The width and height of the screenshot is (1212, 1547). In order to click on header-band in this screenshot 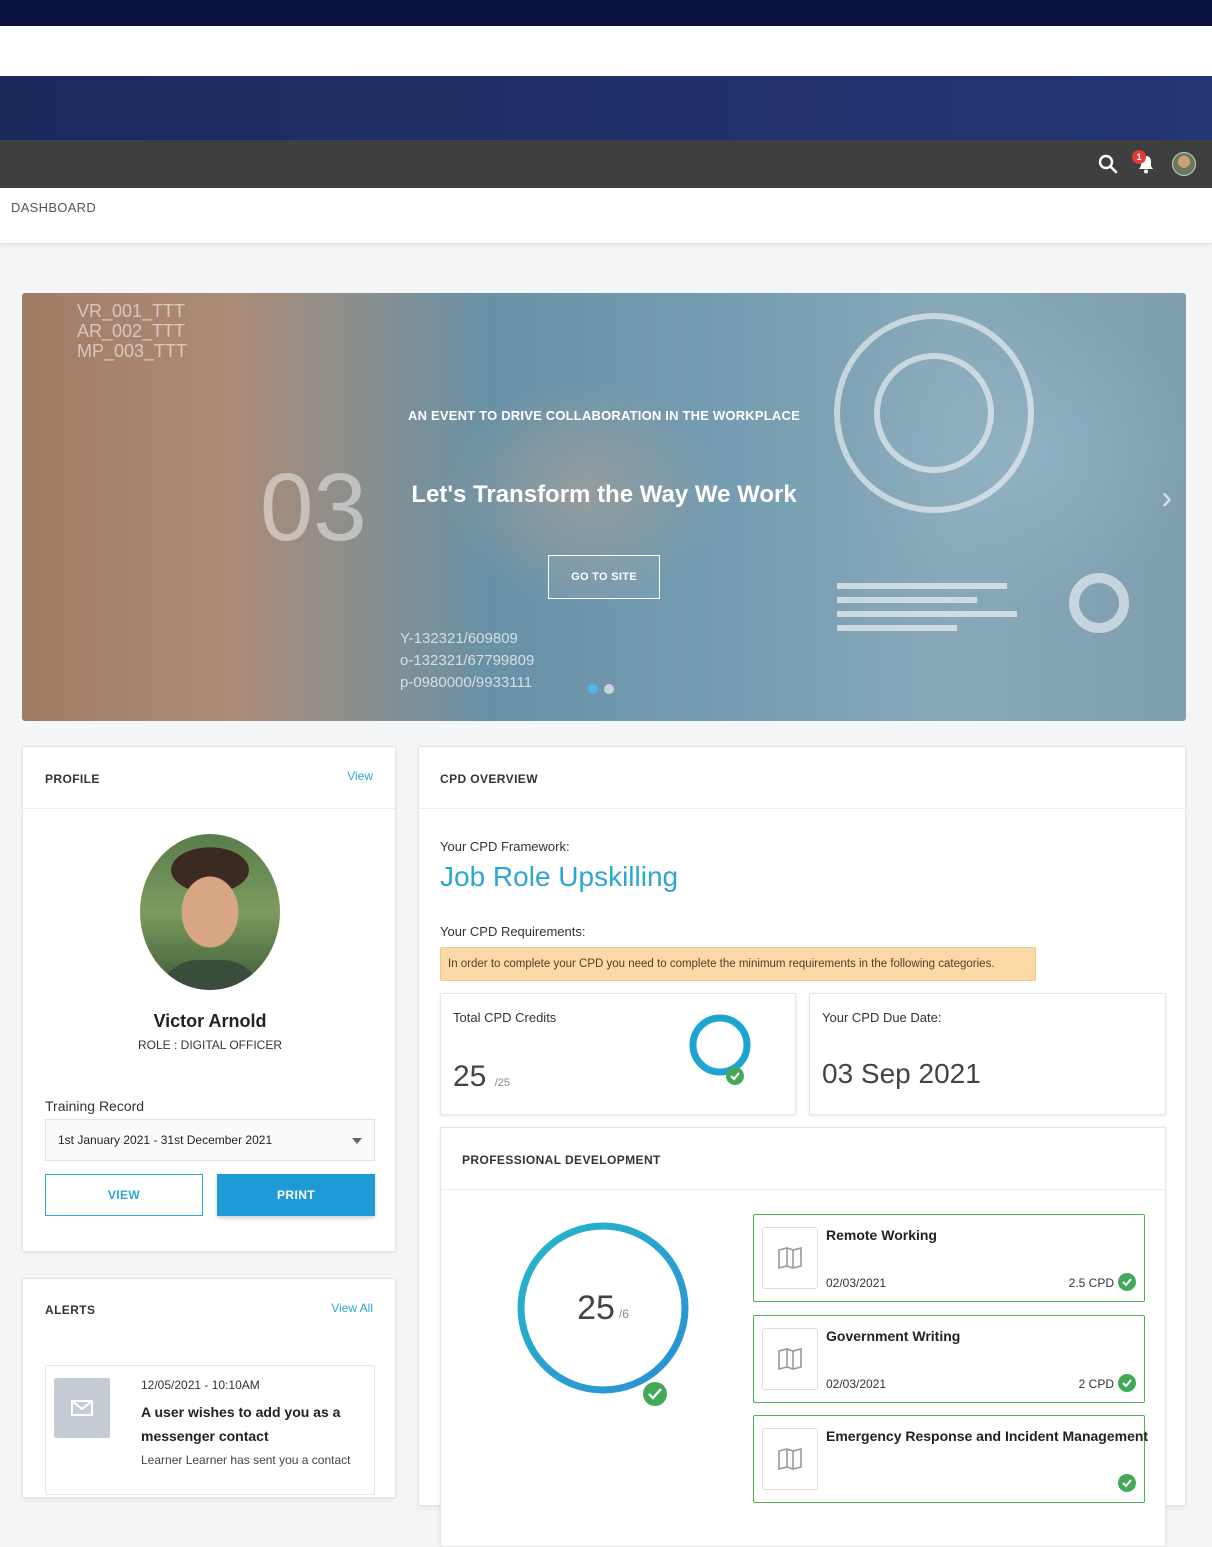, I will do `click(606, 108)`.